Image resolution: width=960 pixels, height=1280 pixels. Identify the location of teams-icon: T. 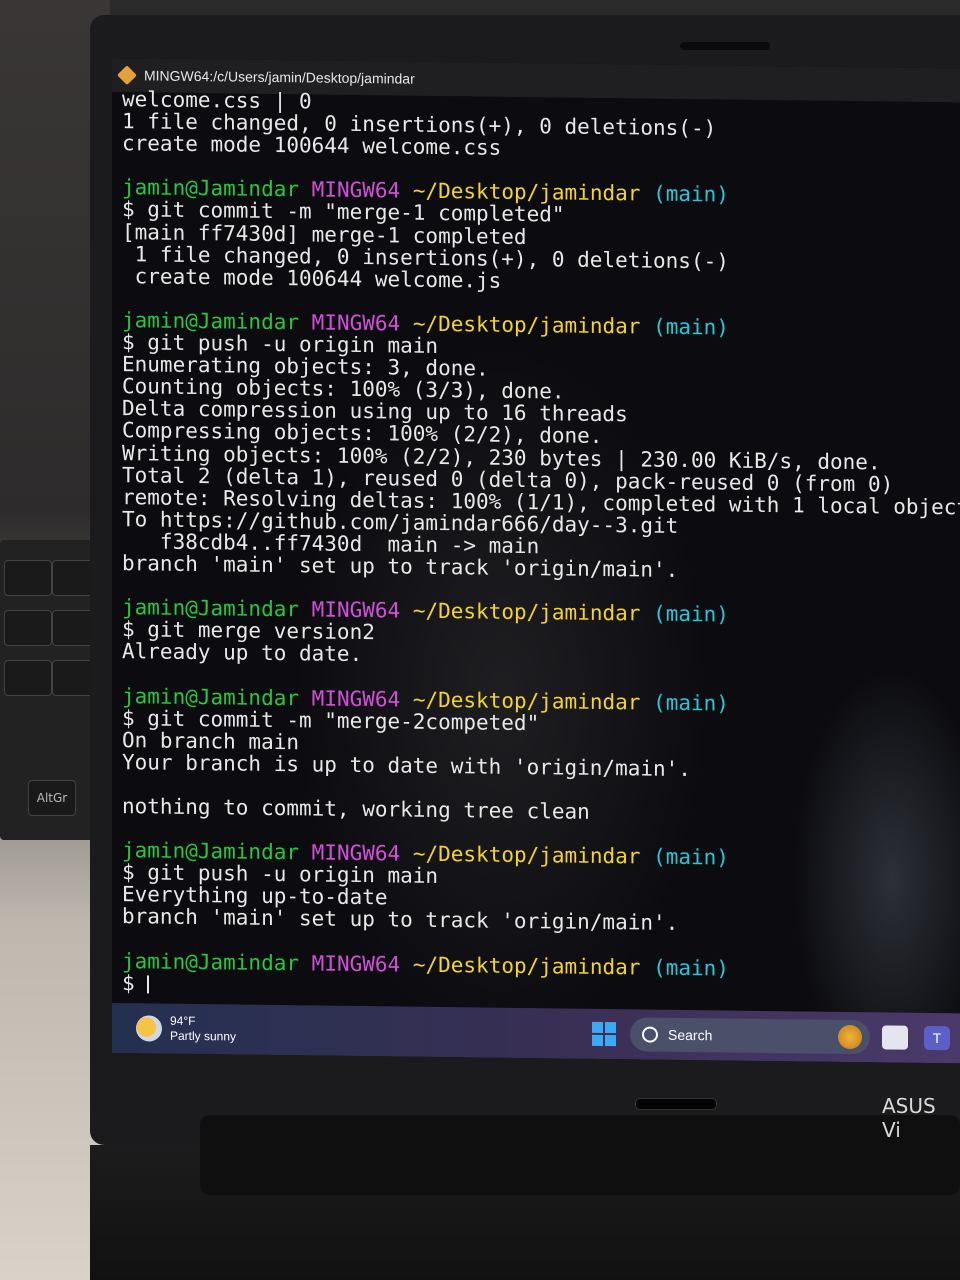
(937, 1038).